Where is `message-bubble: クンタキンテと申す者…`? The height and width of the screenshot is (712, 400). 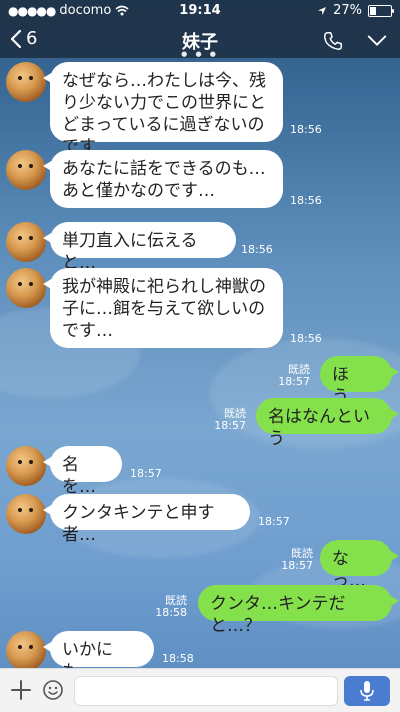 message-bubble: クンタキンテと申す者… is located at coordinates (146, 519).